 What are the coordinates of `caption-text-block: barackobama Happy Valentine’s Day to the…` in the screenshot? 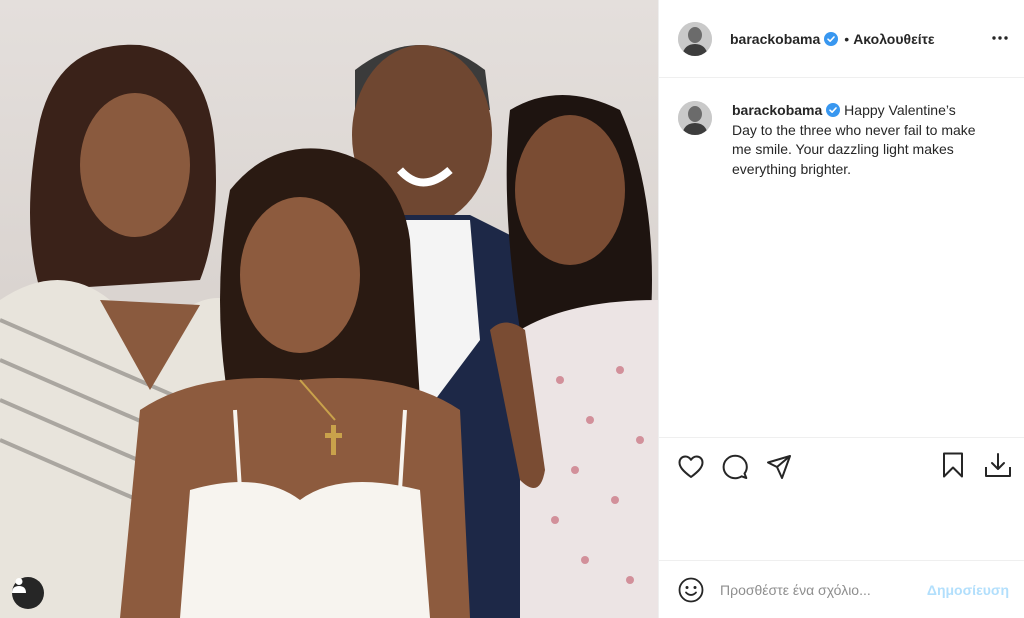 It's located at (857, 140).